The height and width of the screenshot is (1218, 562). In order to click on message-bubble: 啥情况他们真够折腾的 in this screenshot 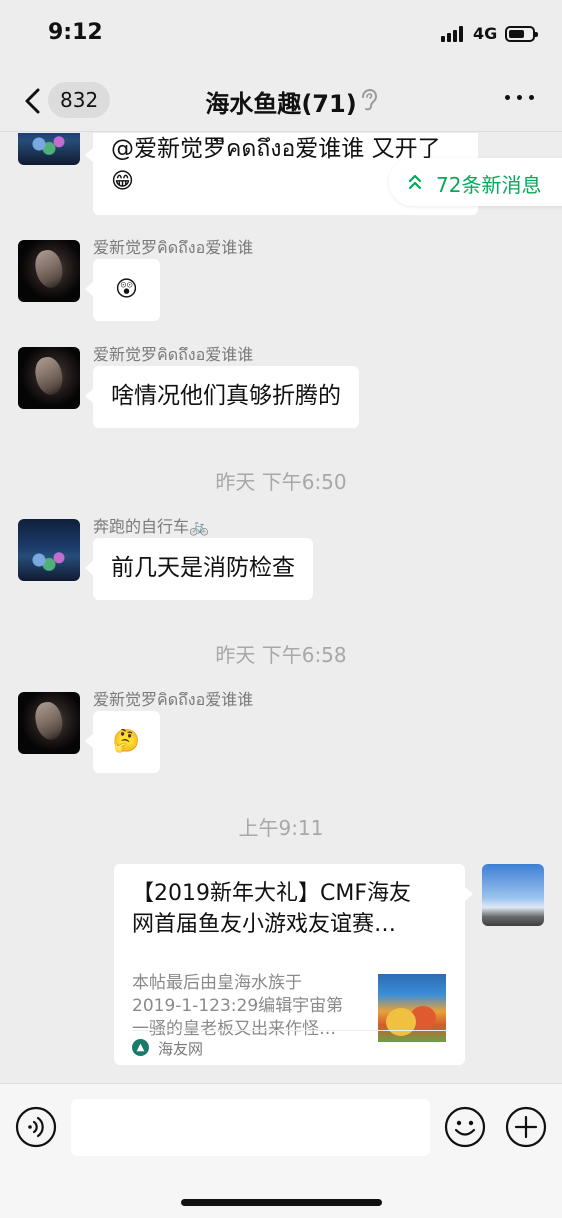, I will do `click(222, 397)`.